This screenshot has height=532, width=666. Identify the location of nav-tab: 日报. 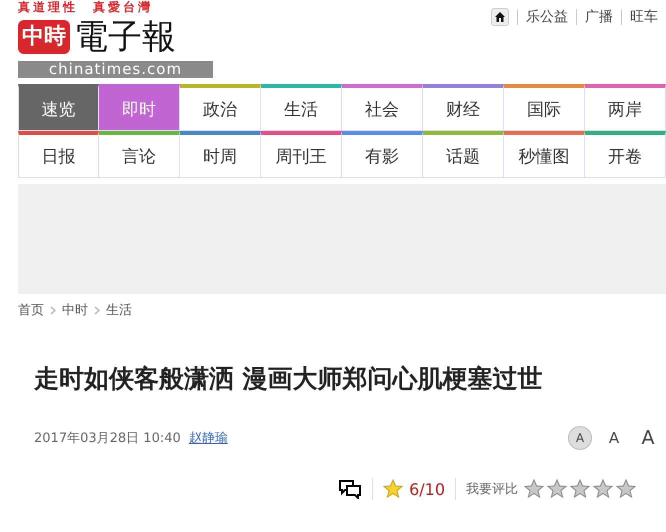
(58, 154).